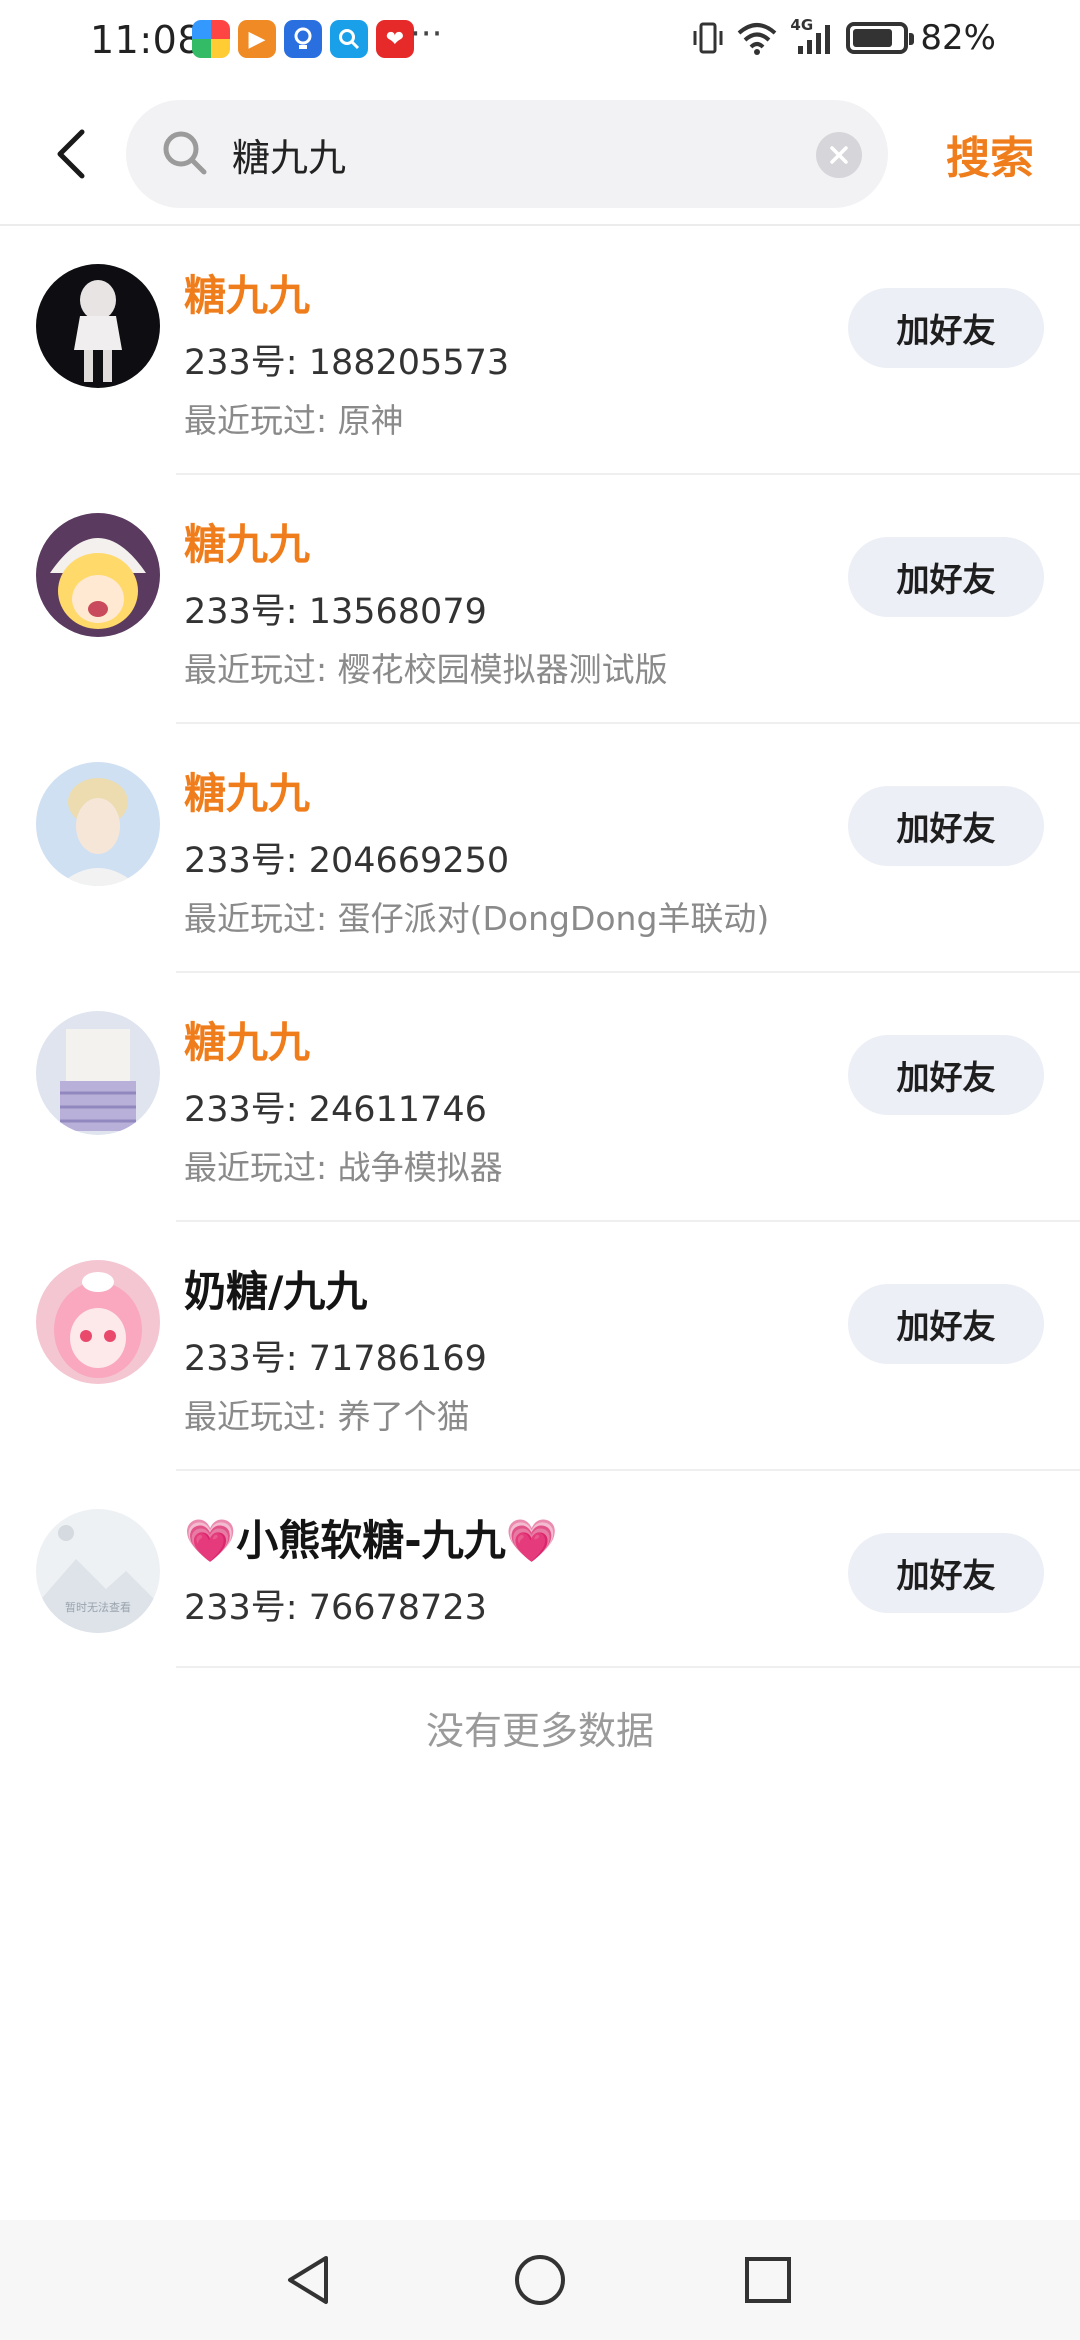  I want to click on user-result-item: 奶糖/九九 233号: 71786169 最近玩过: 养了个猫 加好友, so click(540, 1346).